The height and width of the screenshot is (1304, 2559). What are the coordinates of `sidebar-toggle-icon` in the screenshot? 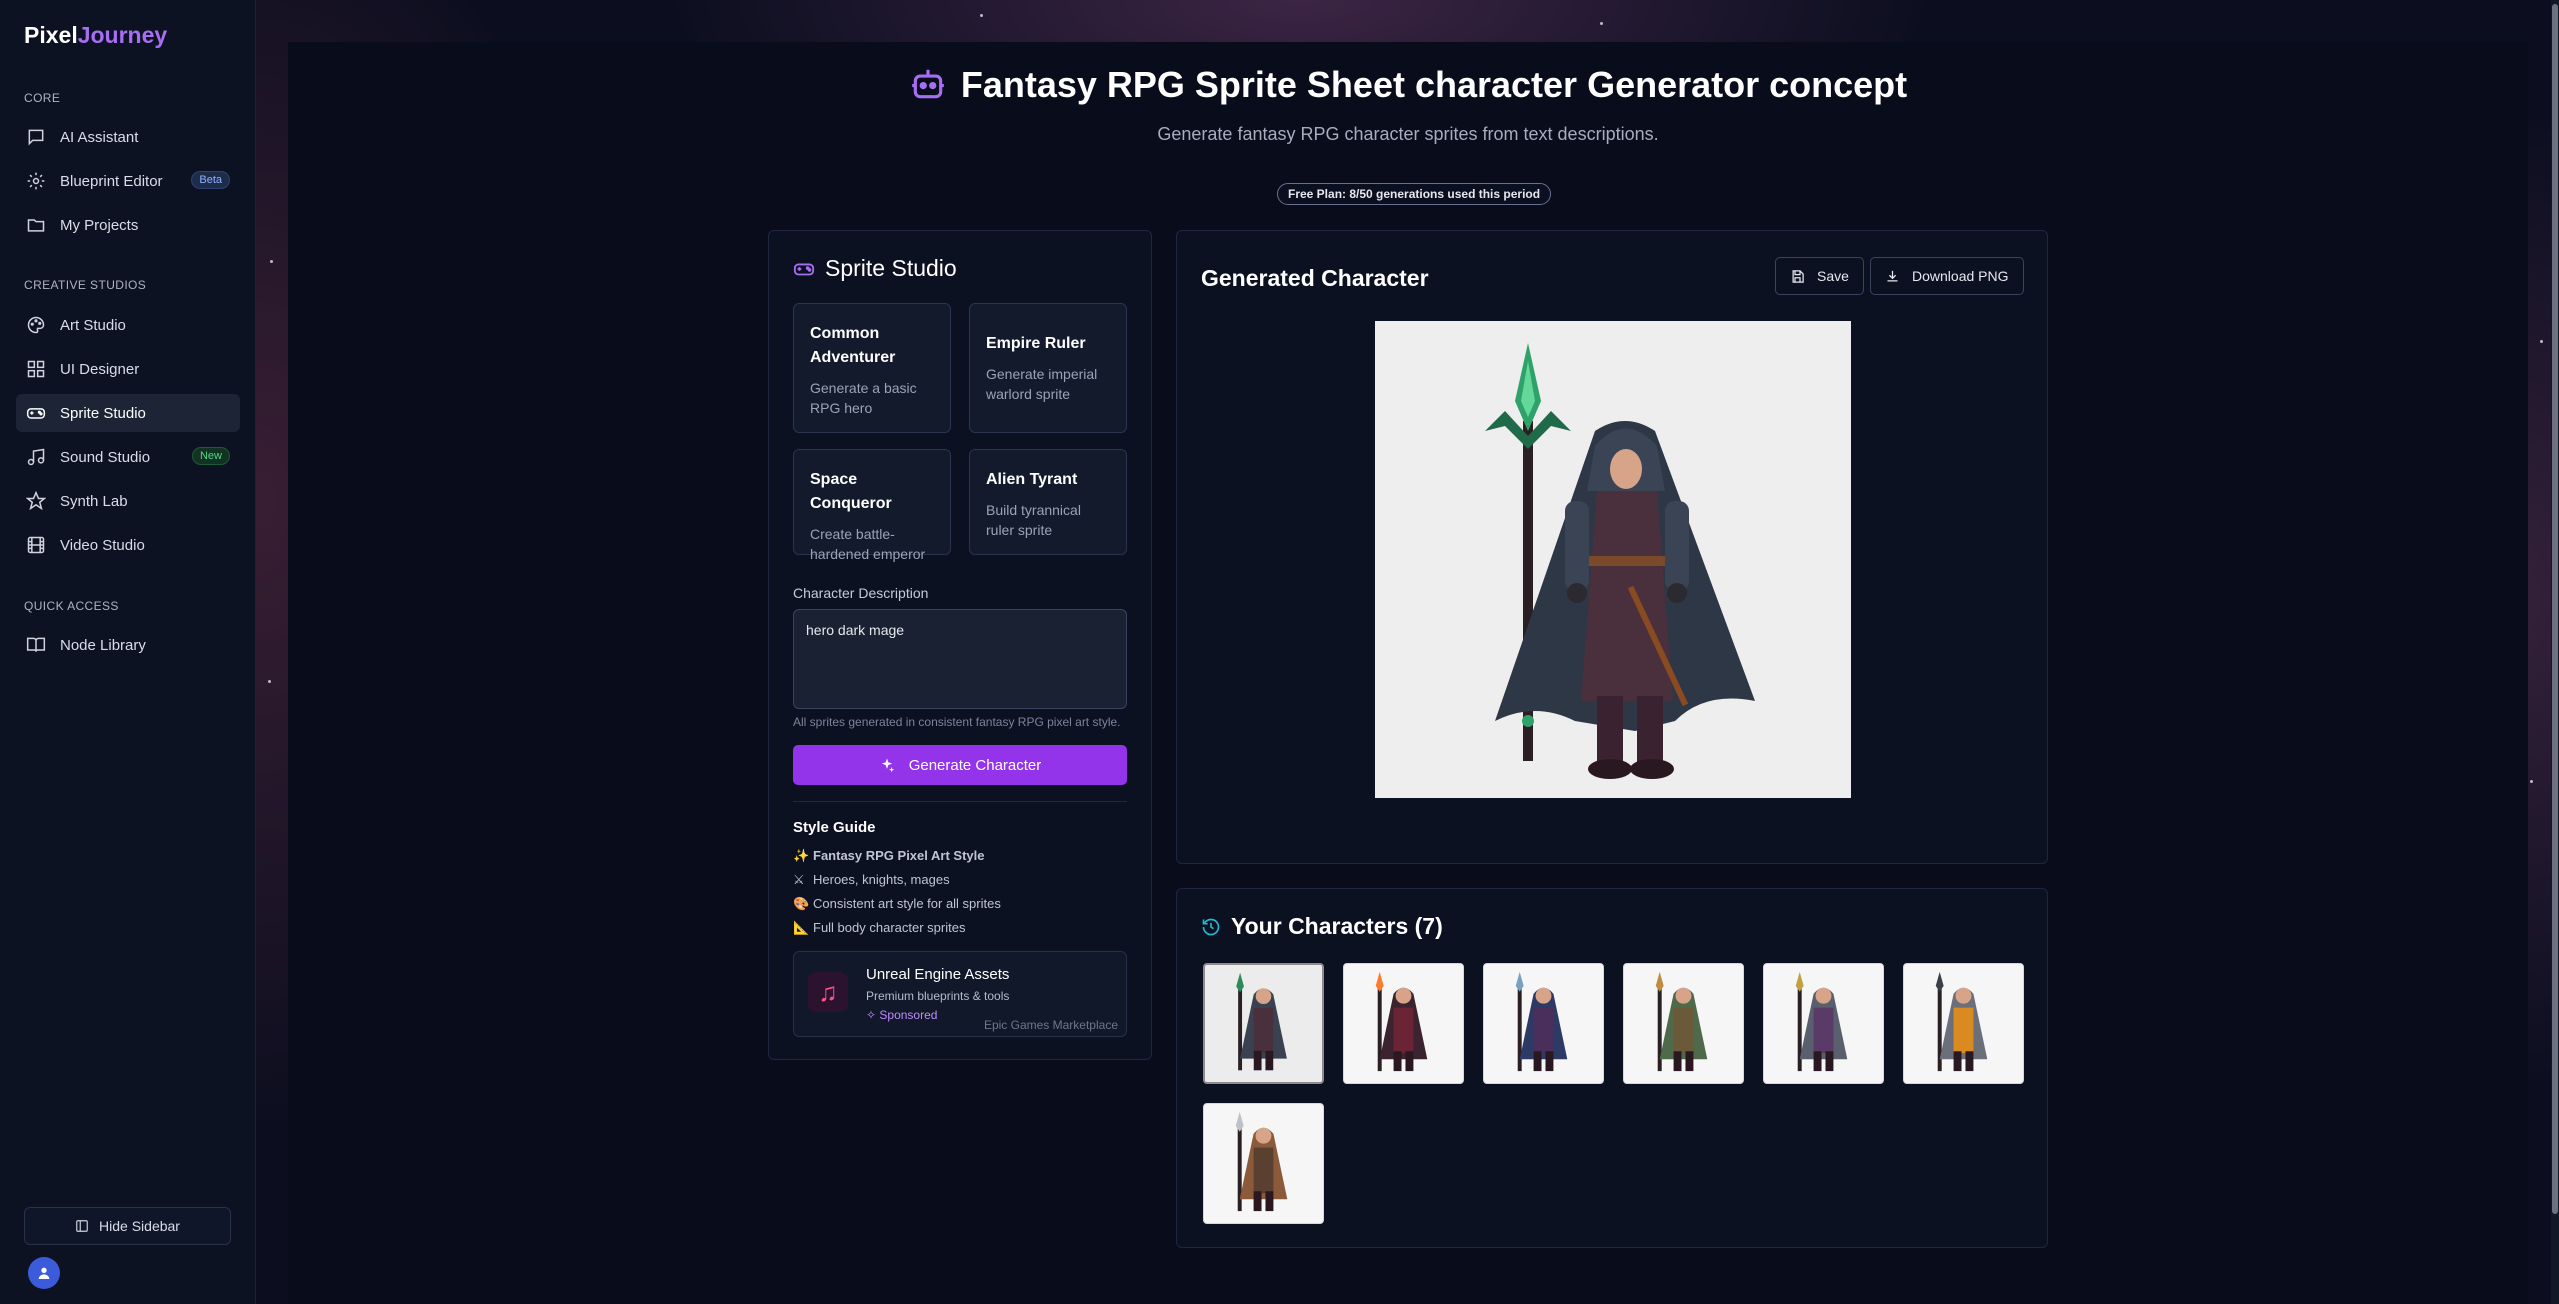 It's located at (82, 1226).